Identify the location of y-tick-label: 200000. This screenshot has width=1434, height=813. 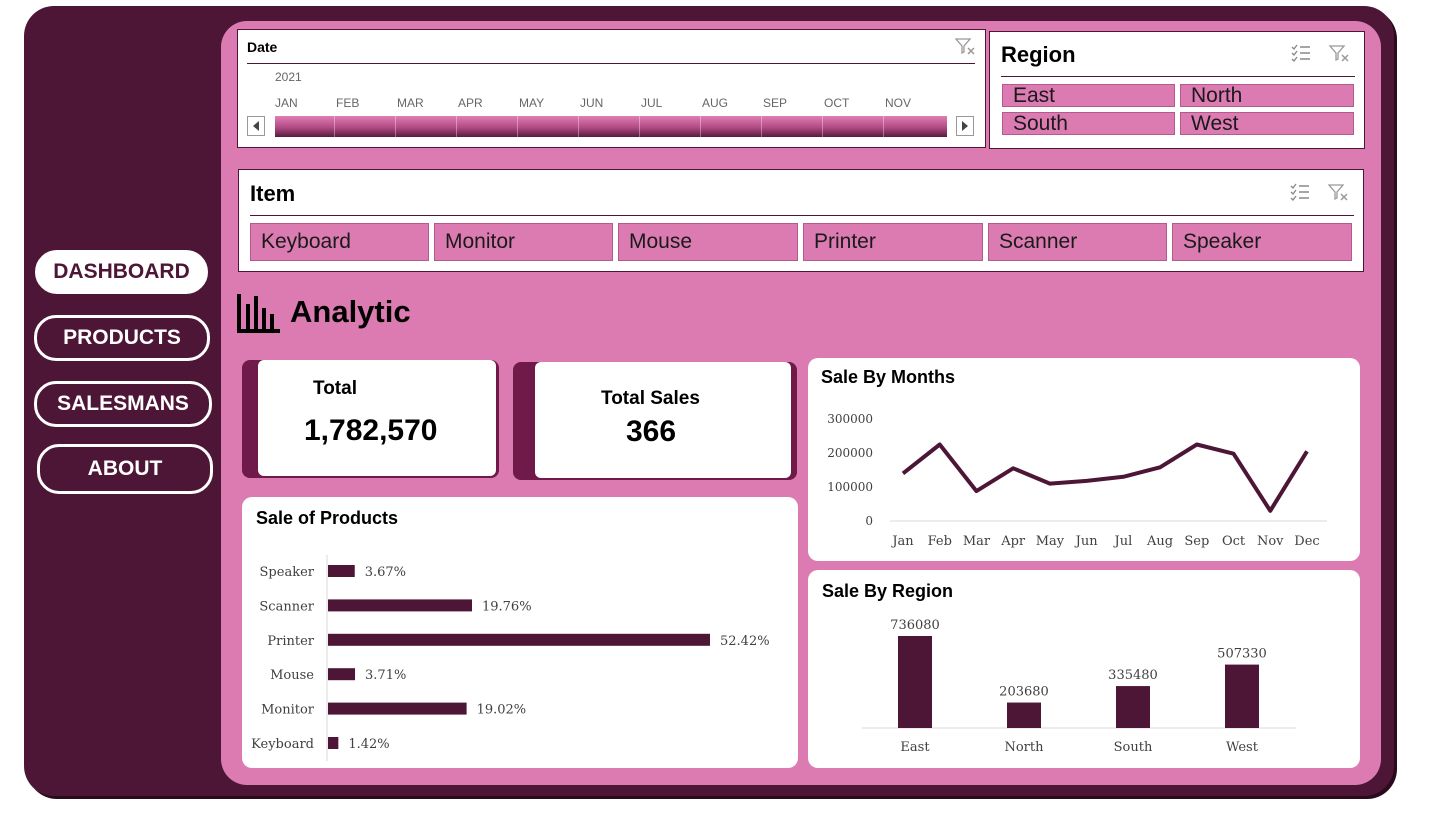
(850, 453).